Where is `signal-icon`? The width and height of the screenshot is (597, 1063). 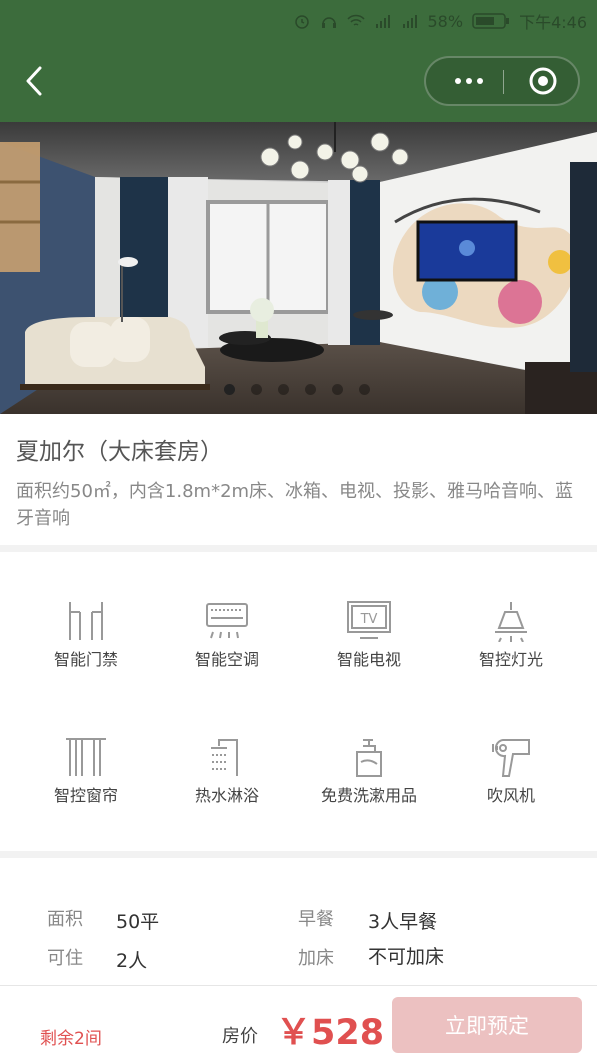 signal-icon is located at coordinates (382, 21).